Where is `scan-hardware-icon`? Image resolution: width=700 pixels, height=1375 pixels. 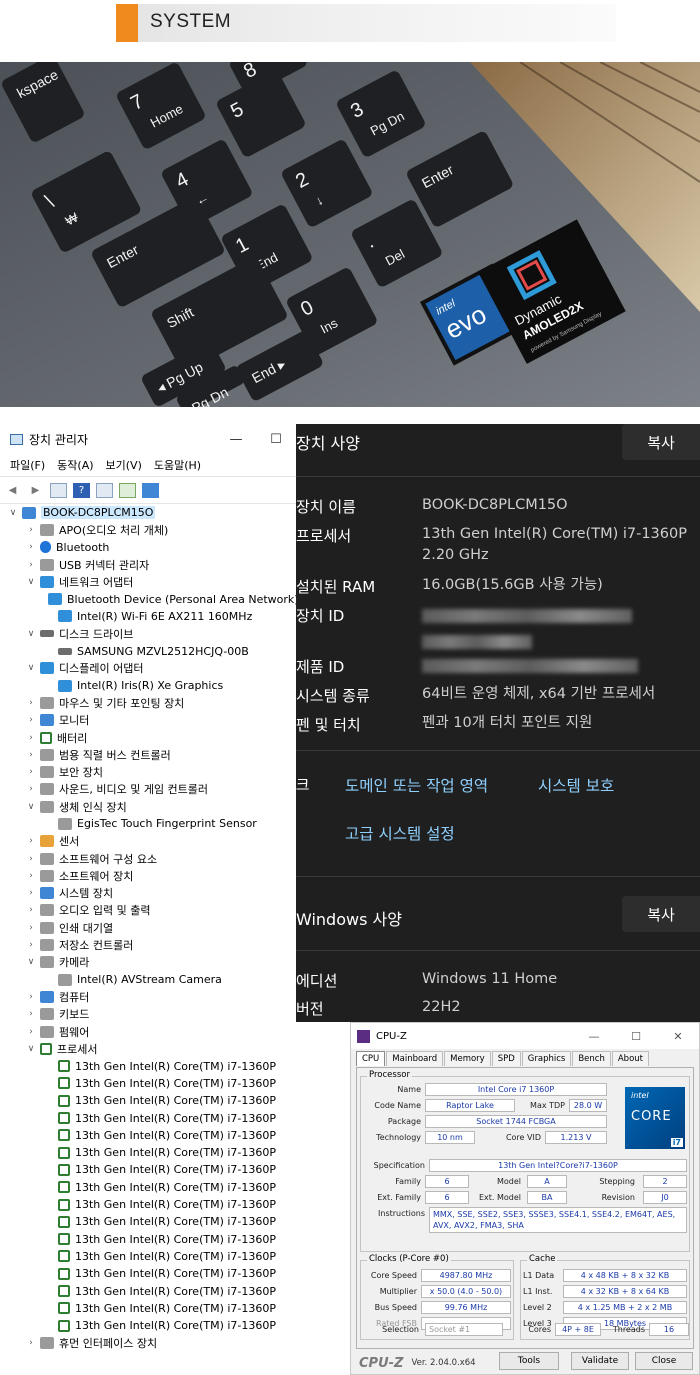 scan-hardware-icon is located at coordinates (127, 490).